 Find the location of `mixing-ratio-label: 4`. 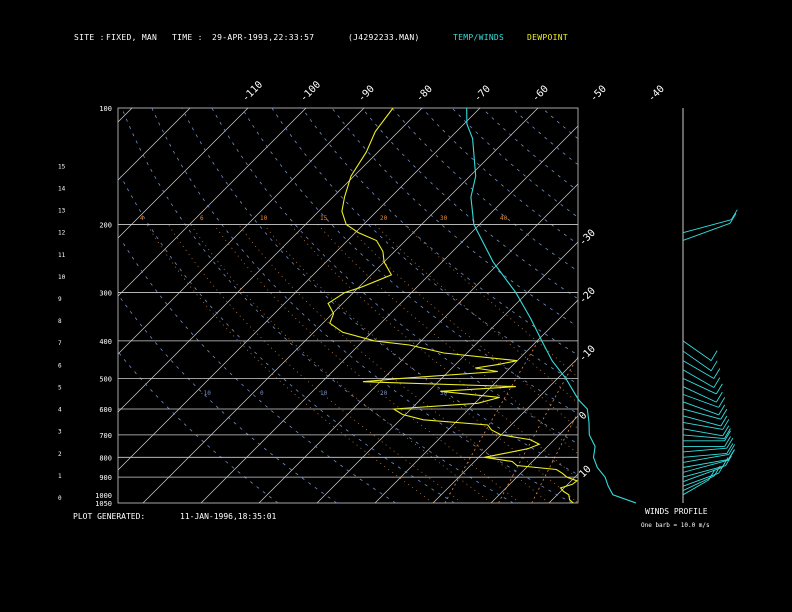

mixing-ratio-label: 4 is located at coordinates (142, 218).